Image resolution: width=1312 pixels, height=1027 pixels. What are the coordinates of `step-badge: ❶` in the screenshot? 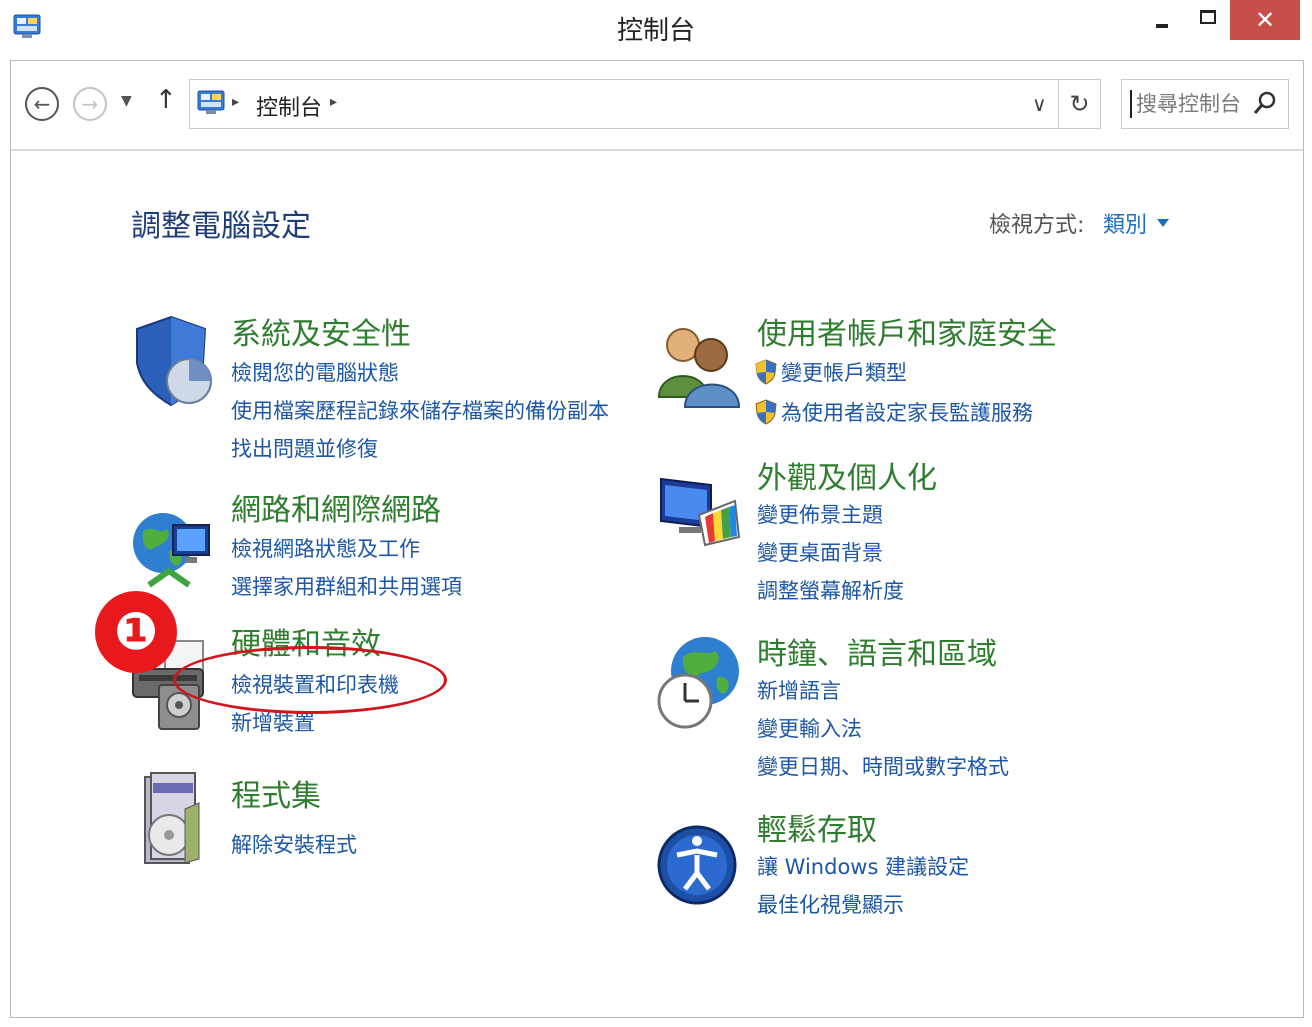 It's located at (136, 632).